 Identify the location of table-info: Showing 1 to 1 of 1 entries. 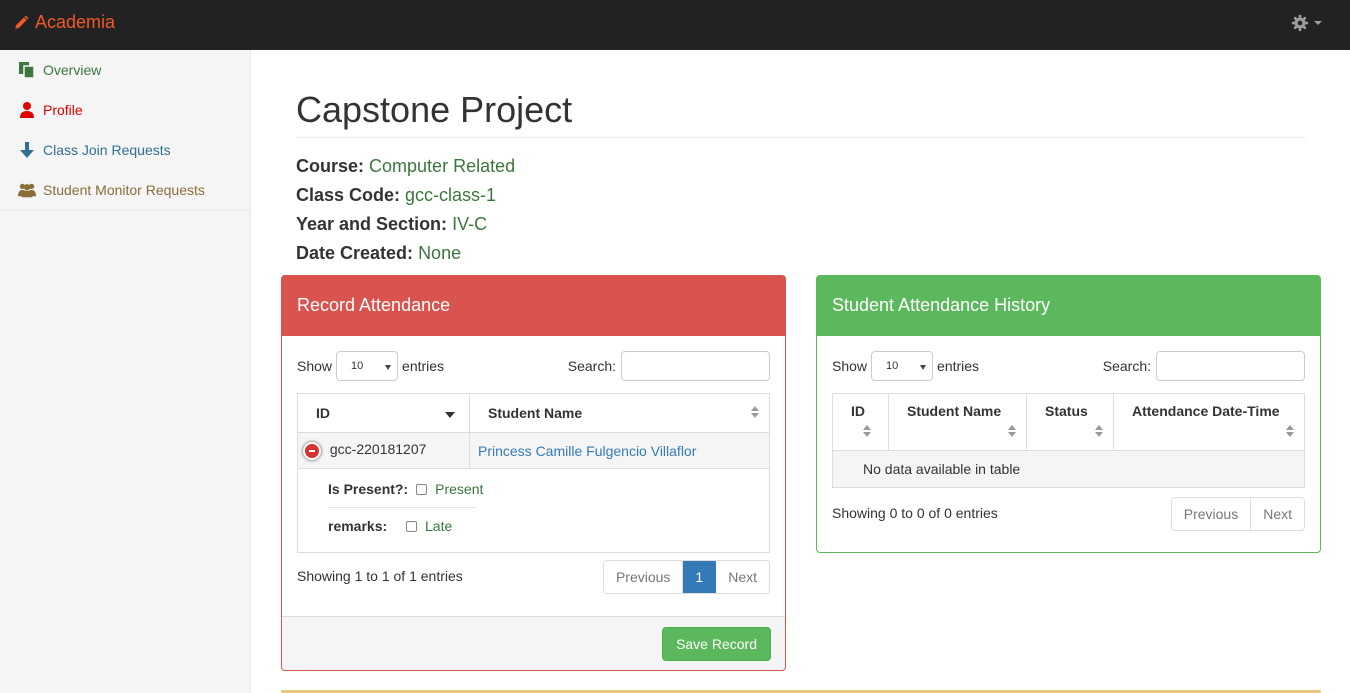
(380, 576).